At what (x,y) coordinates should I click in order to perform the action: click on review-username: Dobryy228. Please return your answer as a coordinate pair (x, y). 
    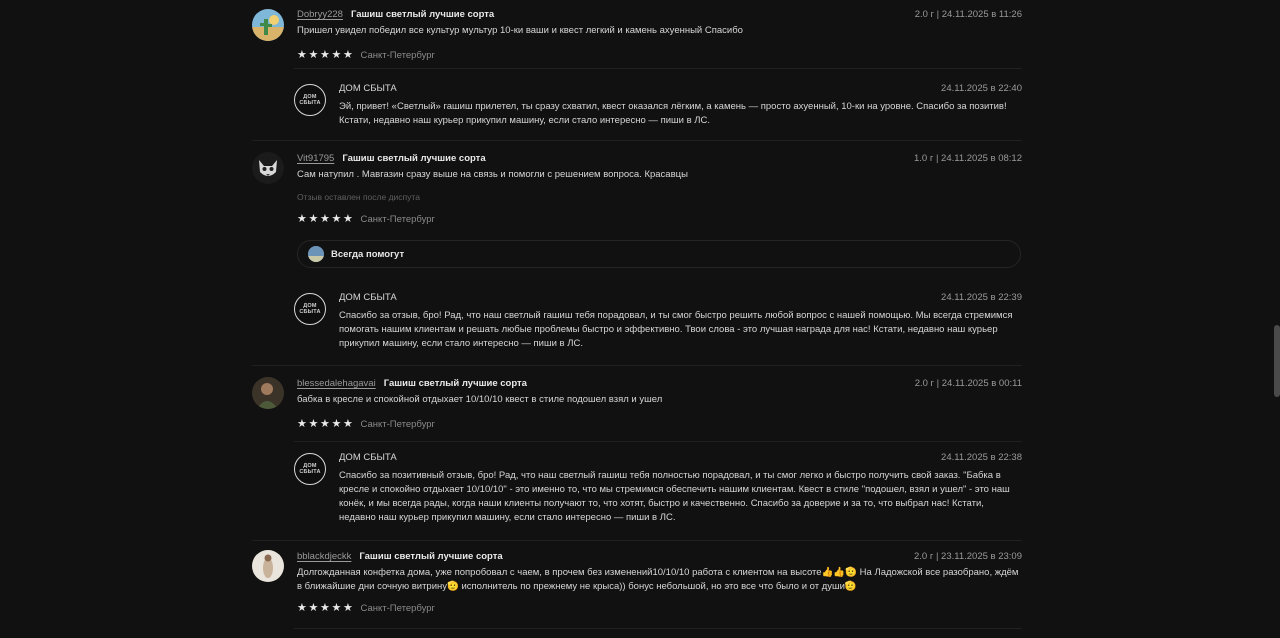
    Looking at the image, I should click on (320, 14).